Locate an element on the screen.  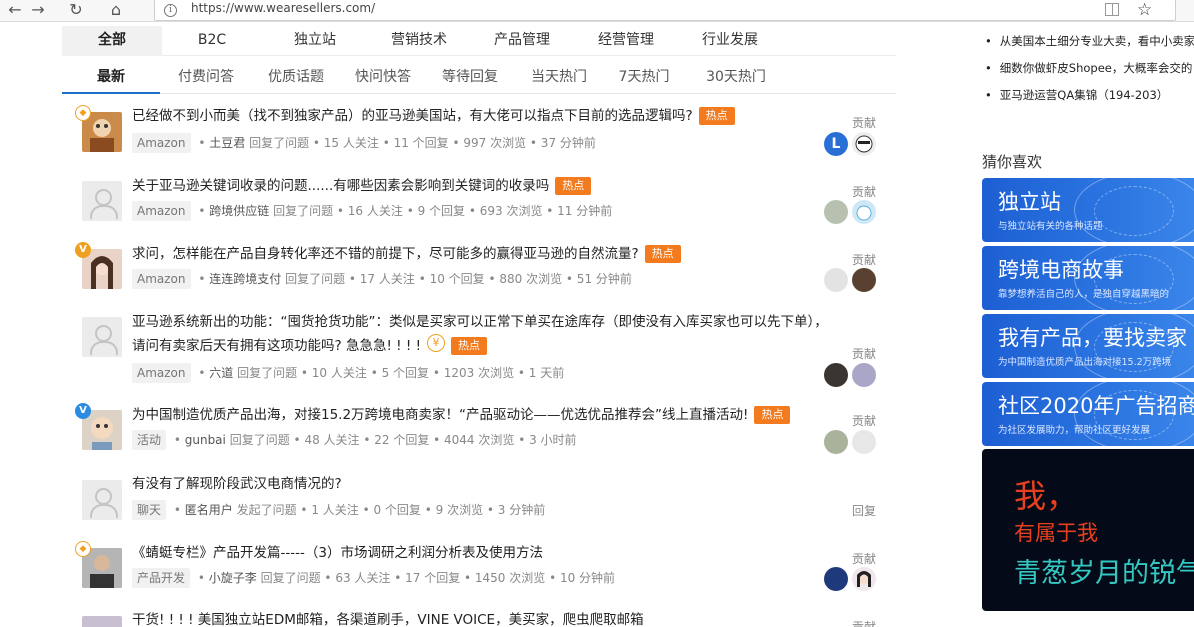
reload-icon: ↻ is located at coordinates (76, 11).